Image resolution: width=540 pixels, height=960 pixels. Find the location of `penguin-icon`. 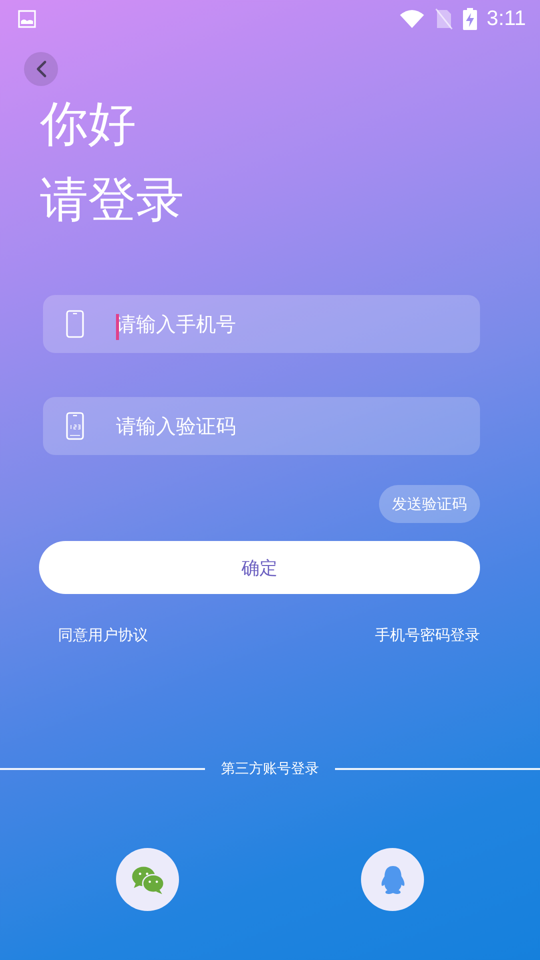

penguin-icon is located at coordinates (392, 879).